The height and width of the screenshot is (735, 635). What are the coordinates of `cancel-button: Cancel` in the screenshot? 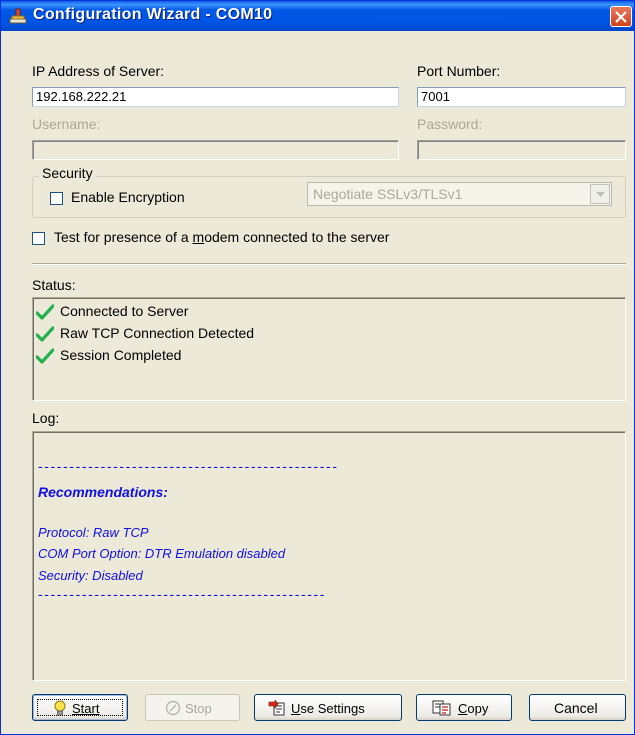 It's located at (577, 707).